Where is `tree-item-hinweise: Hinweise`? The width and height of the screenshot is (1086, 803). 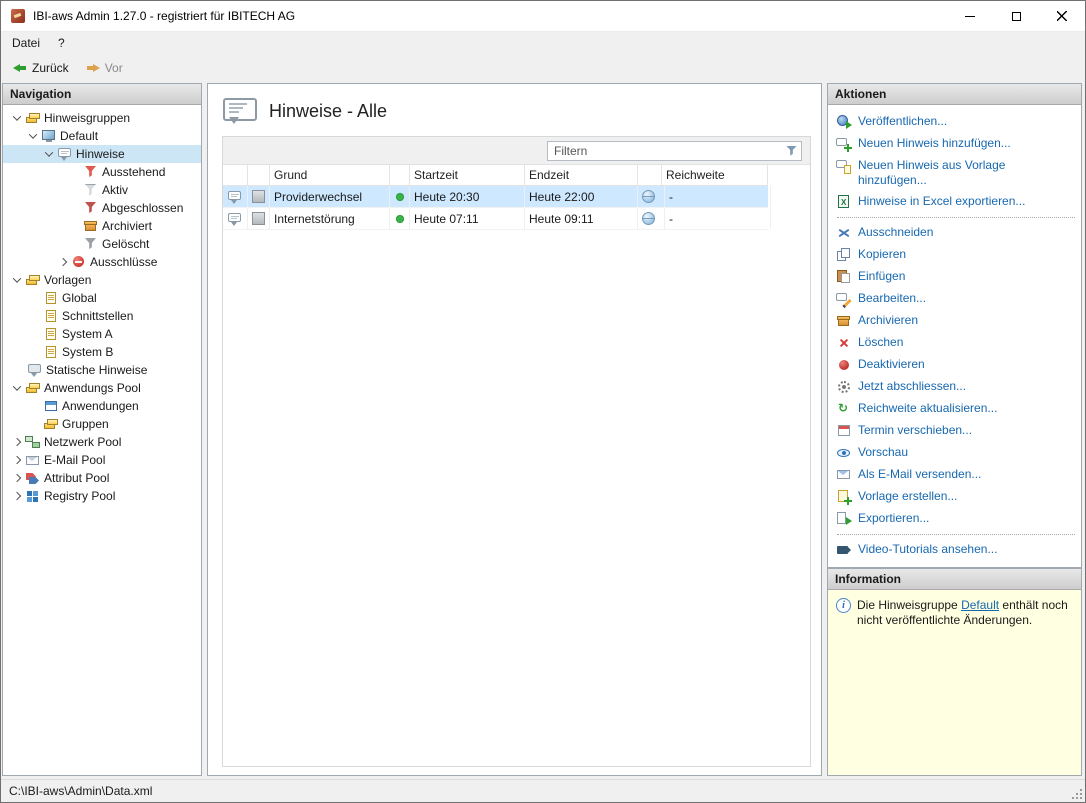 tree-item-hinweise: Hinweise is located at coordinates (102, 154).